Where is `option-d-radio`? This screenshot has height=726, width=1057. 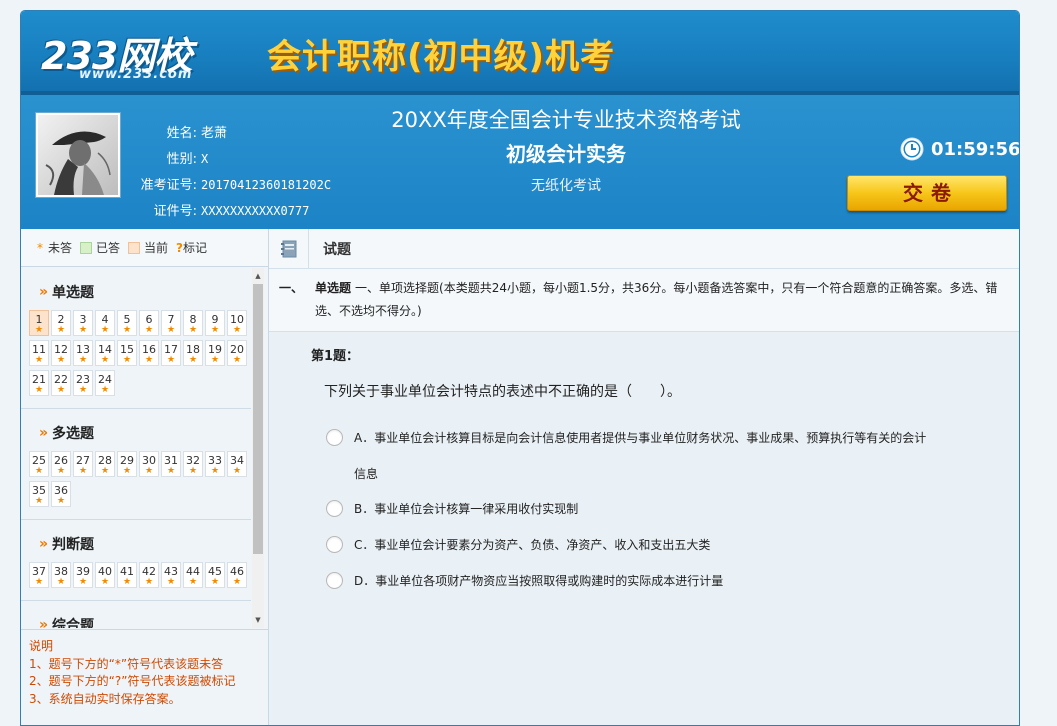 option-d-radio is located at coordinates (334, 580).